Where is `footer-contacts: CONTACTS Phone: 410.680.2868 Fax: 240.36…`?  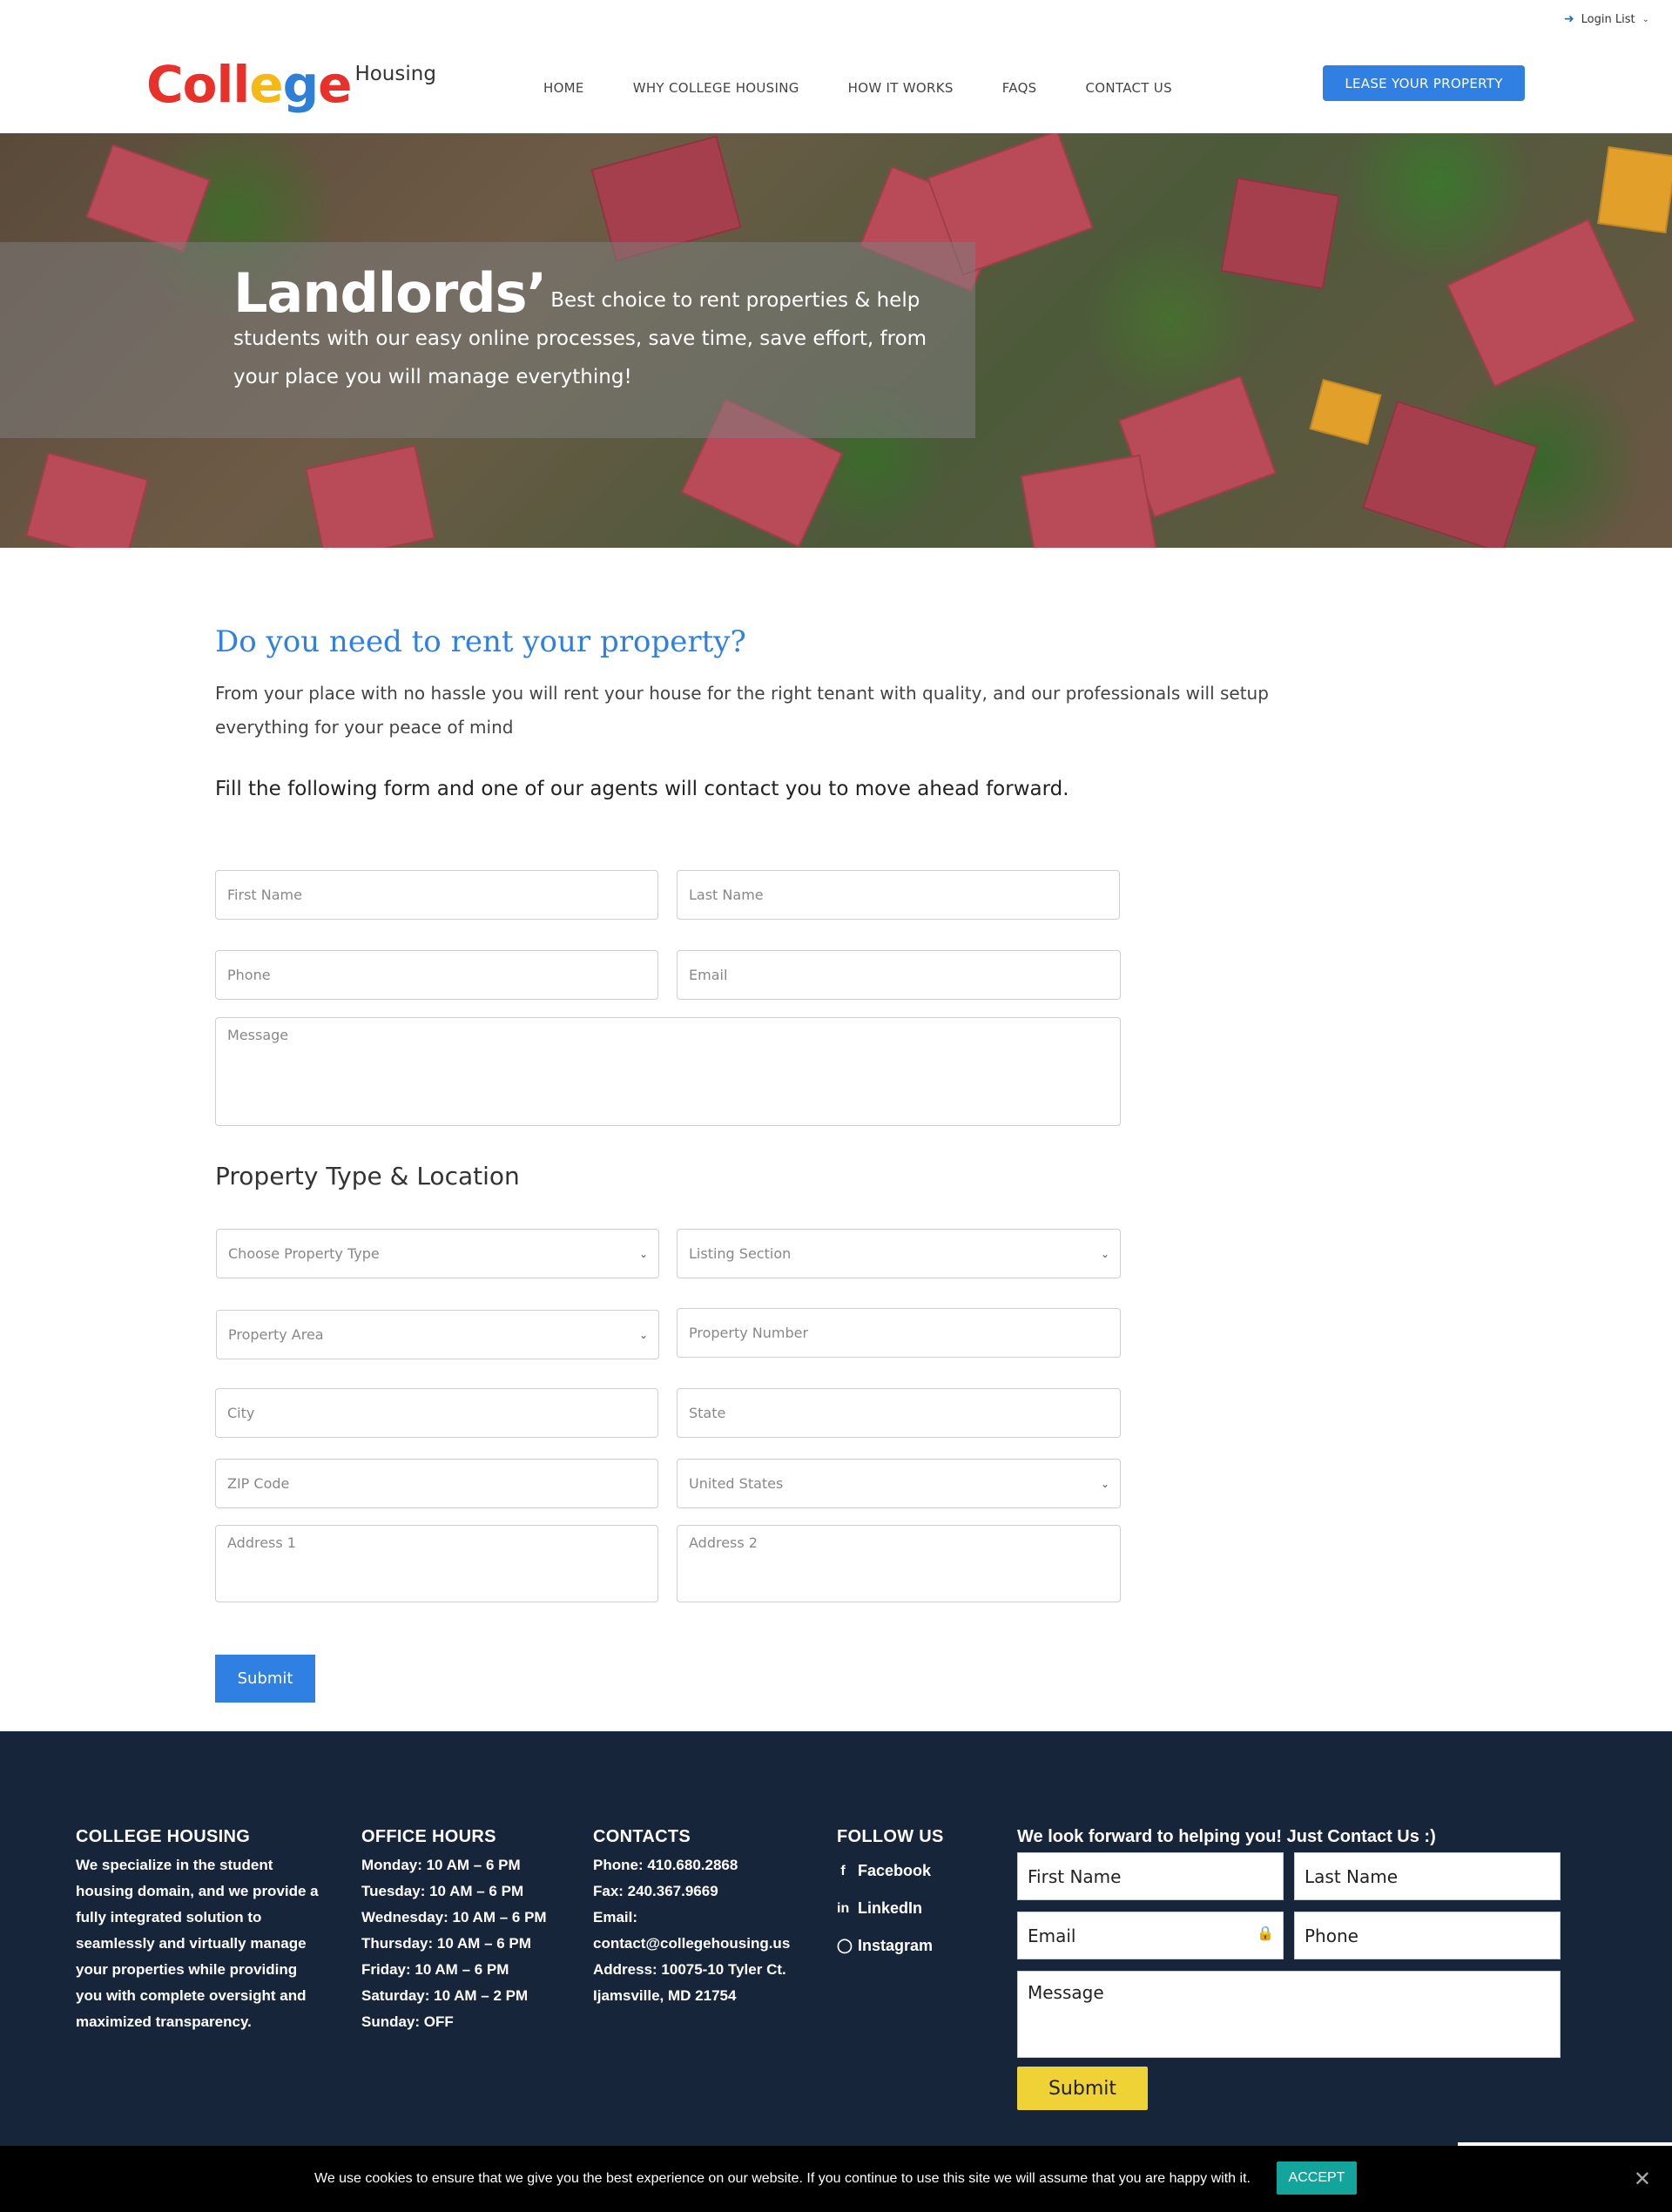
footer-contacts: CONTACTS Phone: 410.680.2868 Fax: 240.36… is located at coordinates (706, 1918).